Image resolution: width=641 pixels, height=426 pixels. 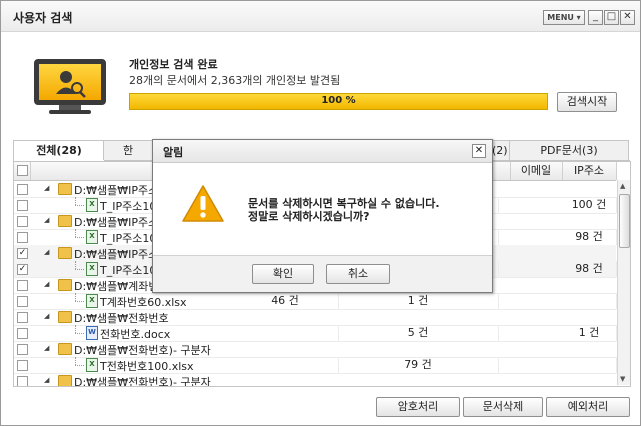 I want to click on file-row: X T전화번호100.xlsx 79 건, so click(x=315, y=365).